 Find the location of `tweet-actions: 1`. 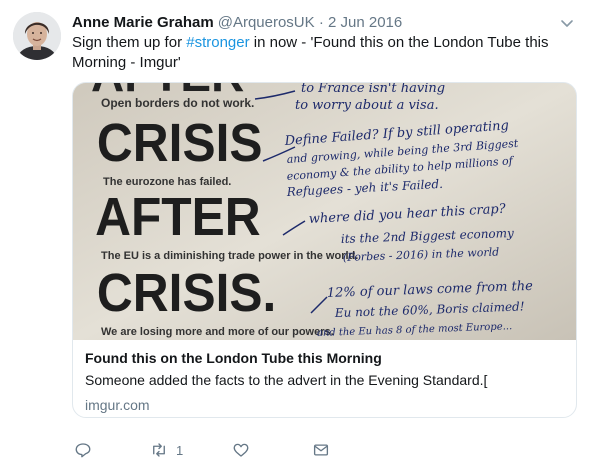

tweet-actions: 1 is located at coordinates (312, 450).